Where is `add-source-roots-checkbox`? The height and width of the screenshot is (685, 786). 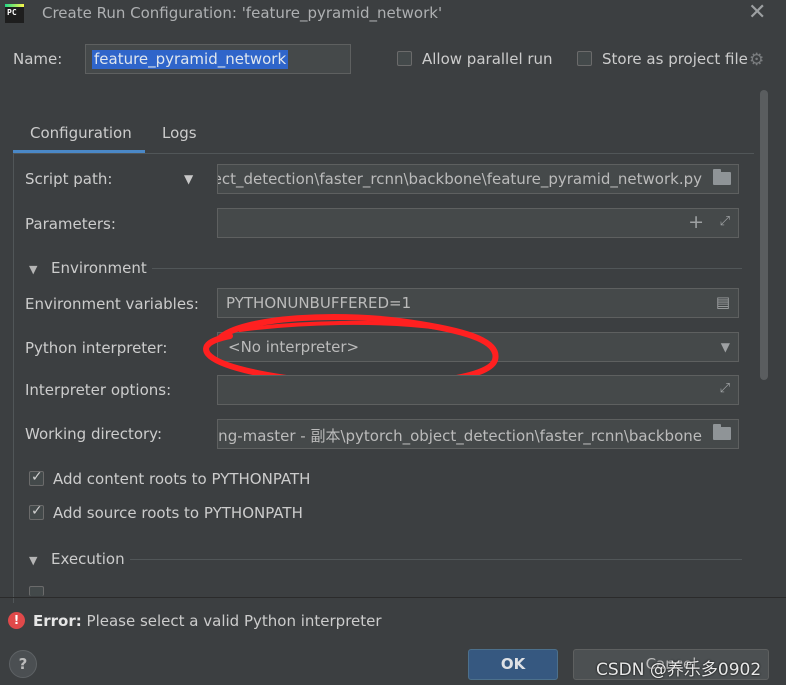 add-source-roots-checkbox is located at coordinates (36, 511).